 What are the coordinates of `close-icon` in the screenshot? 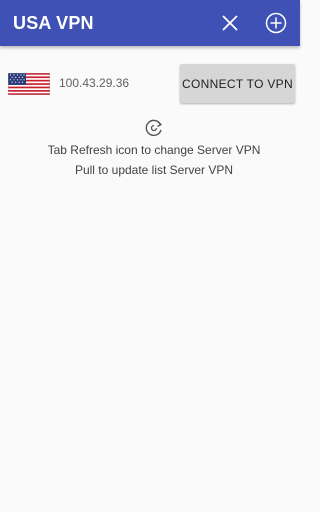 It's located at (230, 23).